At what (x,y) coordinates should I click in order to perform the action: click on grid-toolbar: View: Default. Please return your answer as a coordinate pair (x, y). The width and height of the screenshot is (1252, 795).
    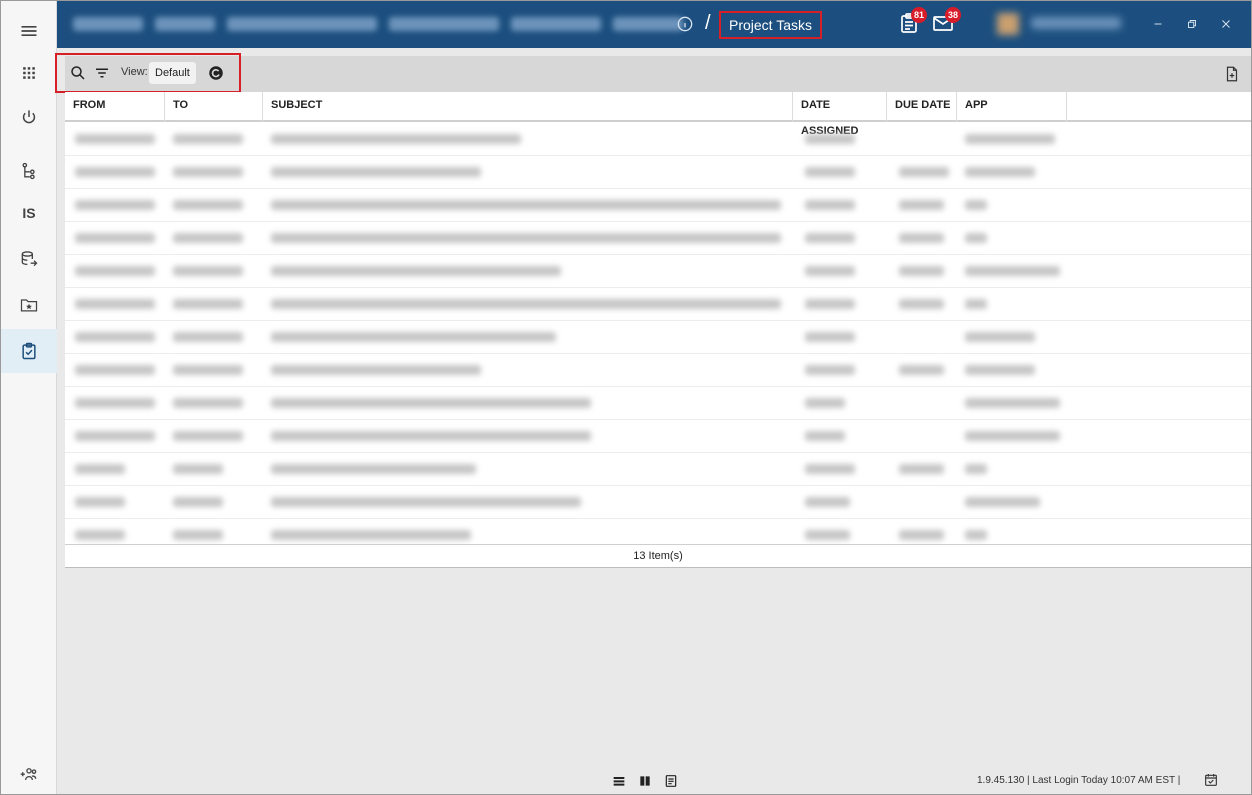
    Looking at the image, I should click on (653, 73).